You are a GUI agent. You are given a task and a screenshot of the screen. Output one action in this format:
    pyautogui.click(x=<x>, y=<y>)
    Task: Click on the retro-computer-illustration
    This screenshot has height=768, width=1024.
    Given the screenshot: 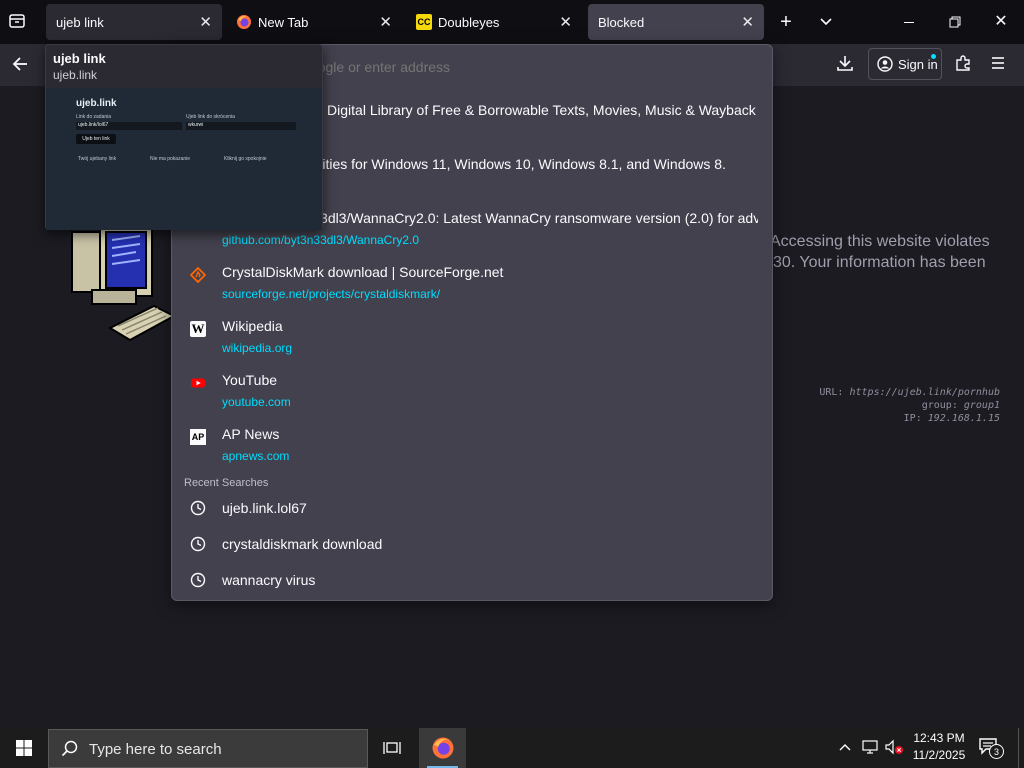 What is the action you would take?
    pyautogui.click(x=124, y=284)
    